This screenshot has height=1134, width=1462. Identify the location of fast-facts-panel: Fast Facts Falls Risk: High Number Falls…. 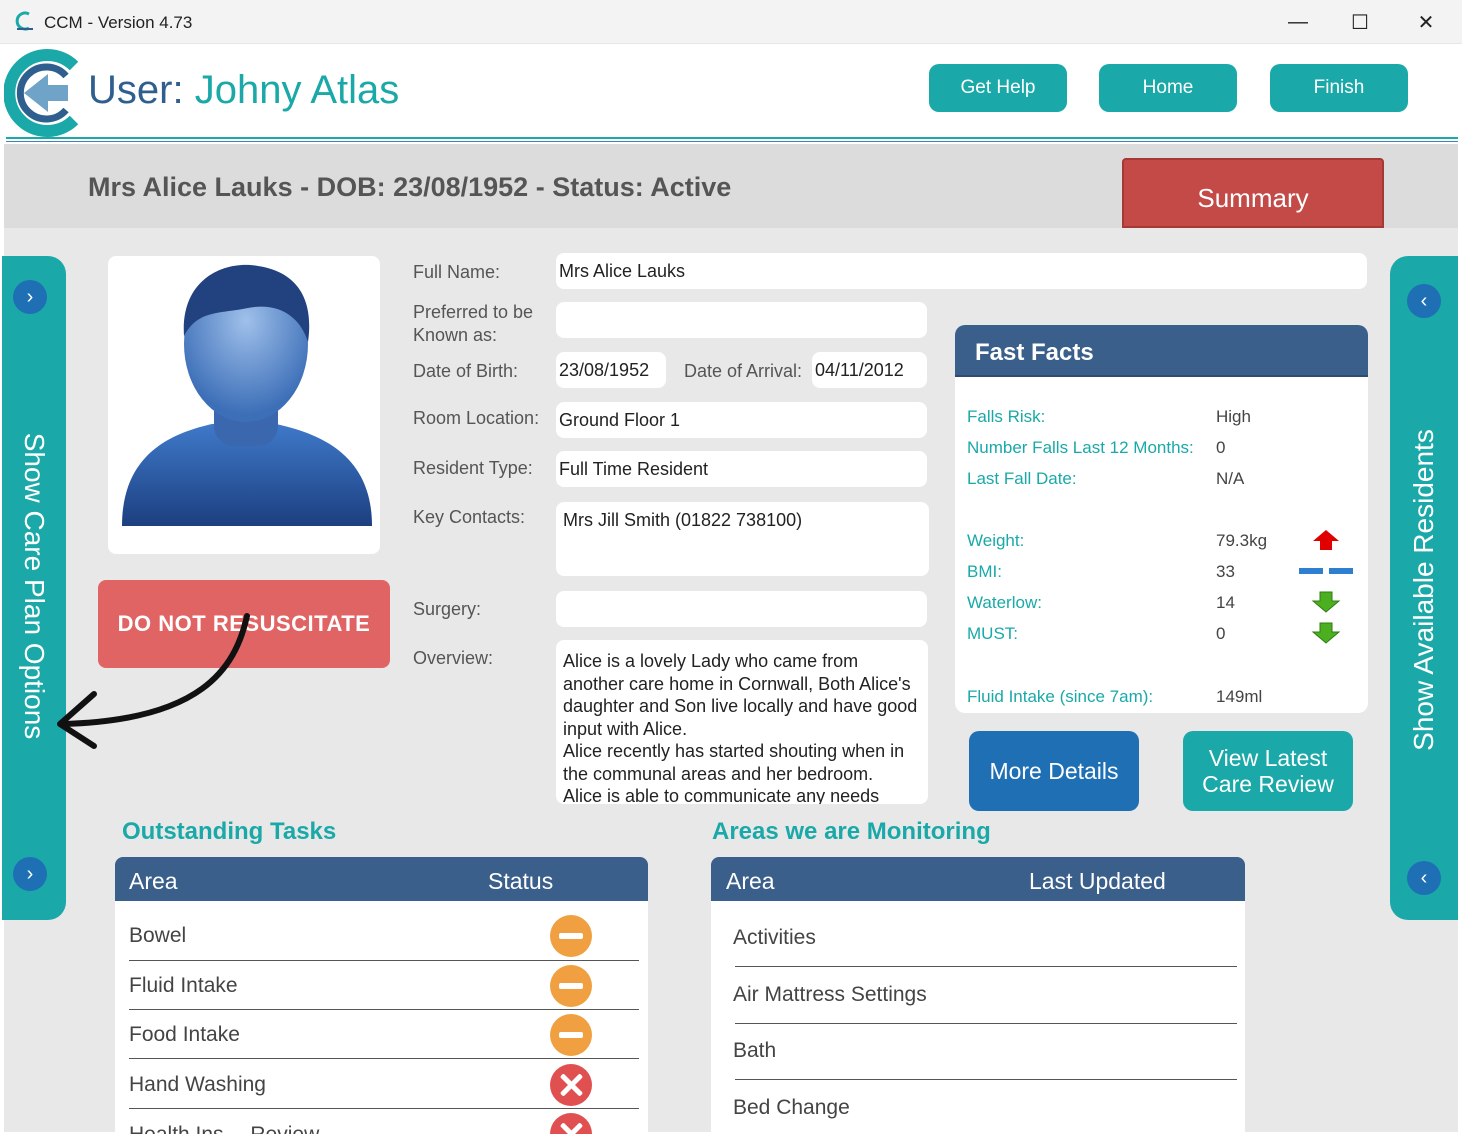
(1161, 519).